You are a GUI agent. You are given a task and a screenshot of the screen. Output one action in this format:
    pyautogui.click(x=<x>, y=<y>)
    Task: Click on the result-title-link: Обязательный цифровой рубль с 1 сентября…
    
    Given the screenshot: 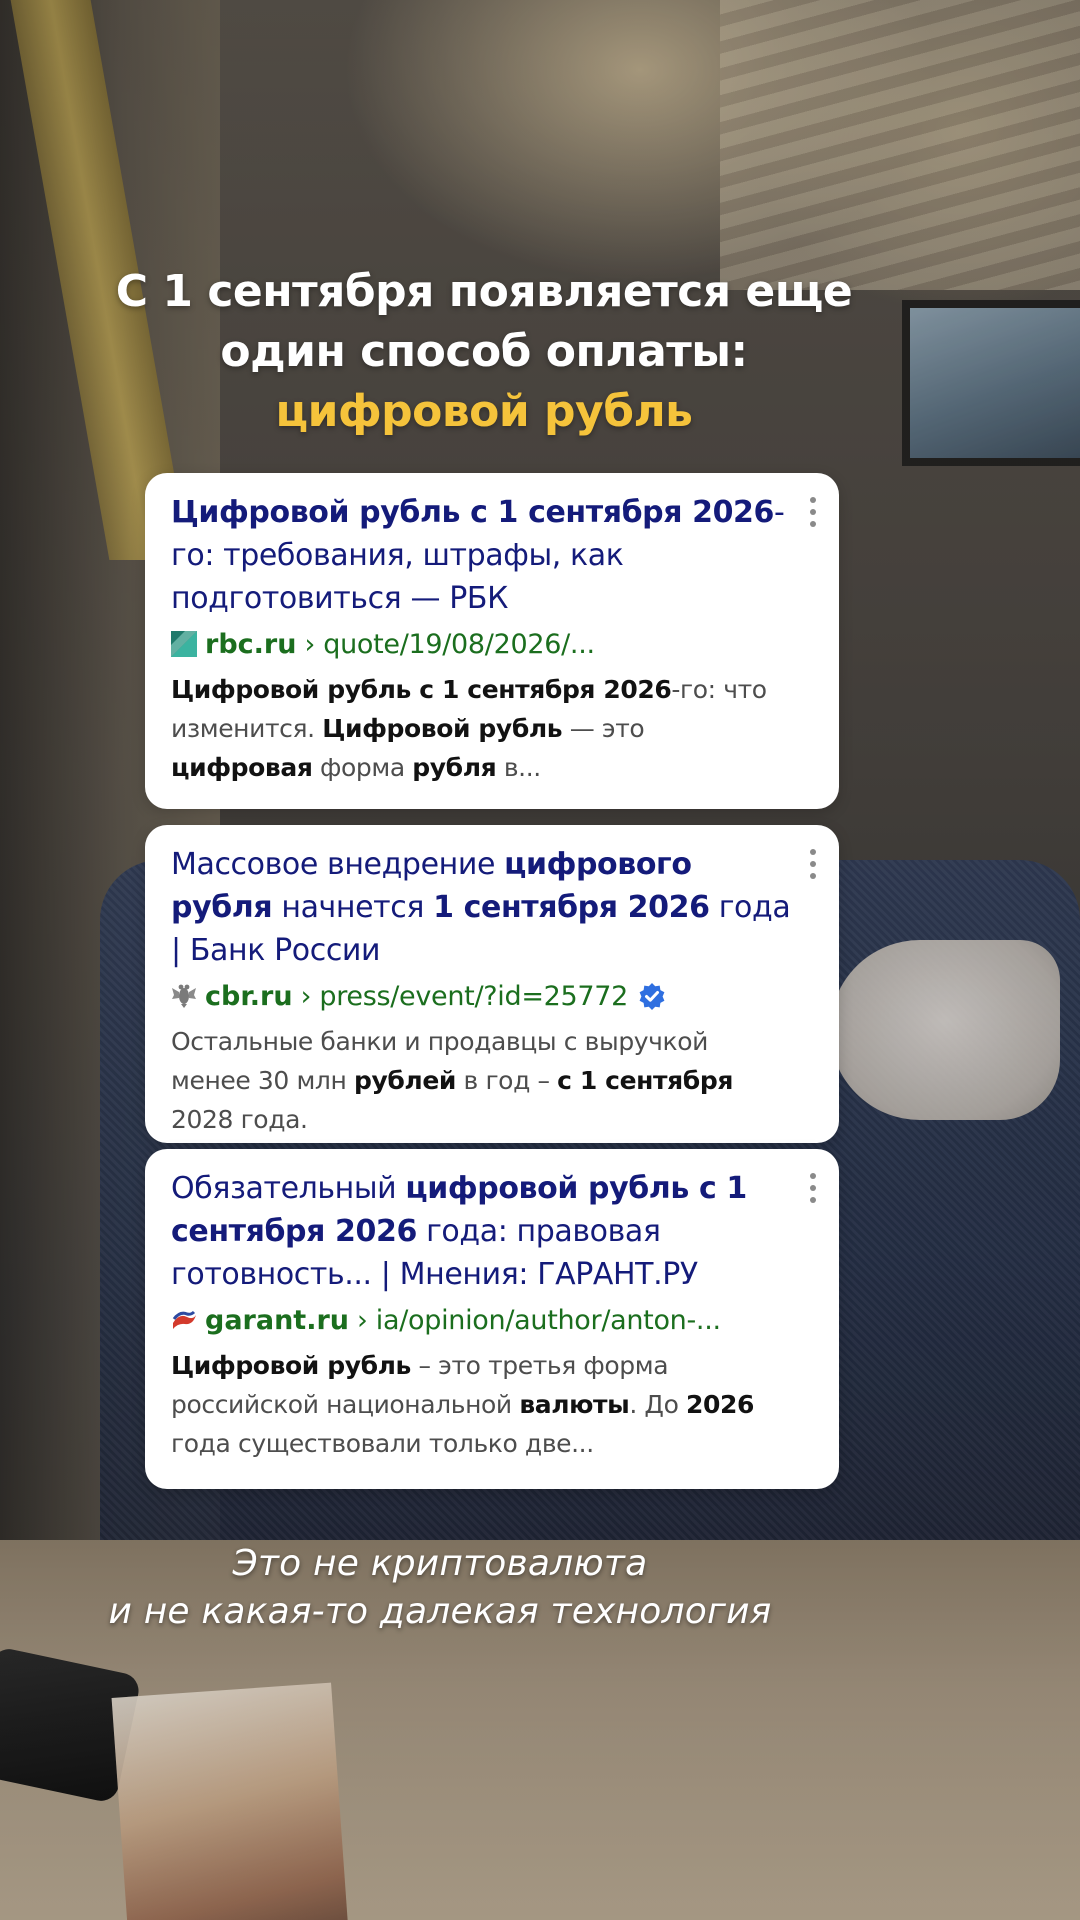 What is the action you would take?
    pyautogui.click(x=481, y=1231)
    